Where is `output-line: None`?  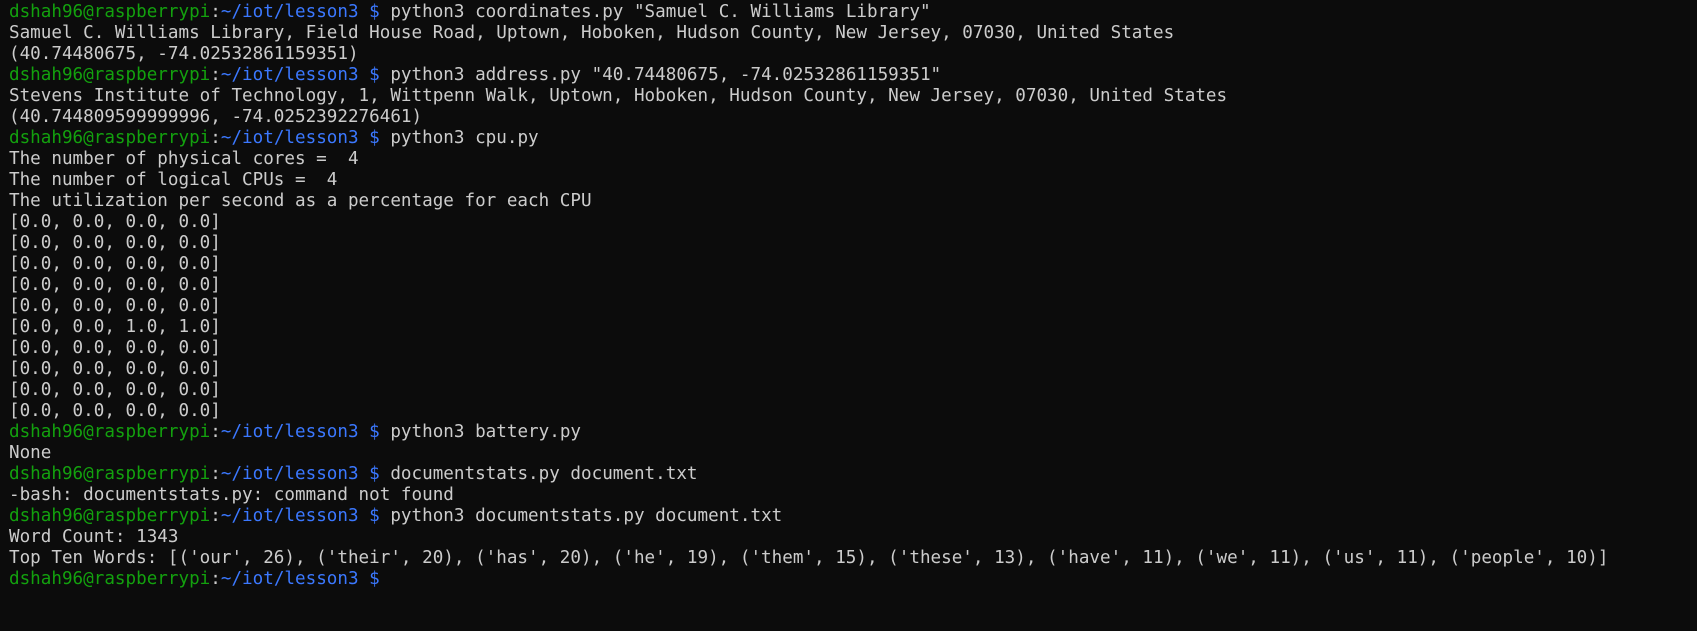
output-line: None is located at coordinates (30, 453).